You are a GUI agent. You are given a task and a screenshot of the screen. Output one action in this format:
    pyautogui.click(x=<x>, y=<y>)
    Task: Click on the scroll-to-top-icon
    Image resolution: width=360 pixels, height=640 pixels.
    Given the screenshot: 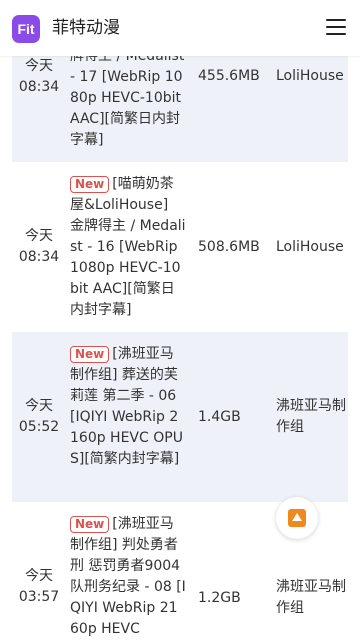 What is the action you would take?
    pyautogui.click(x=297, y=518)
    